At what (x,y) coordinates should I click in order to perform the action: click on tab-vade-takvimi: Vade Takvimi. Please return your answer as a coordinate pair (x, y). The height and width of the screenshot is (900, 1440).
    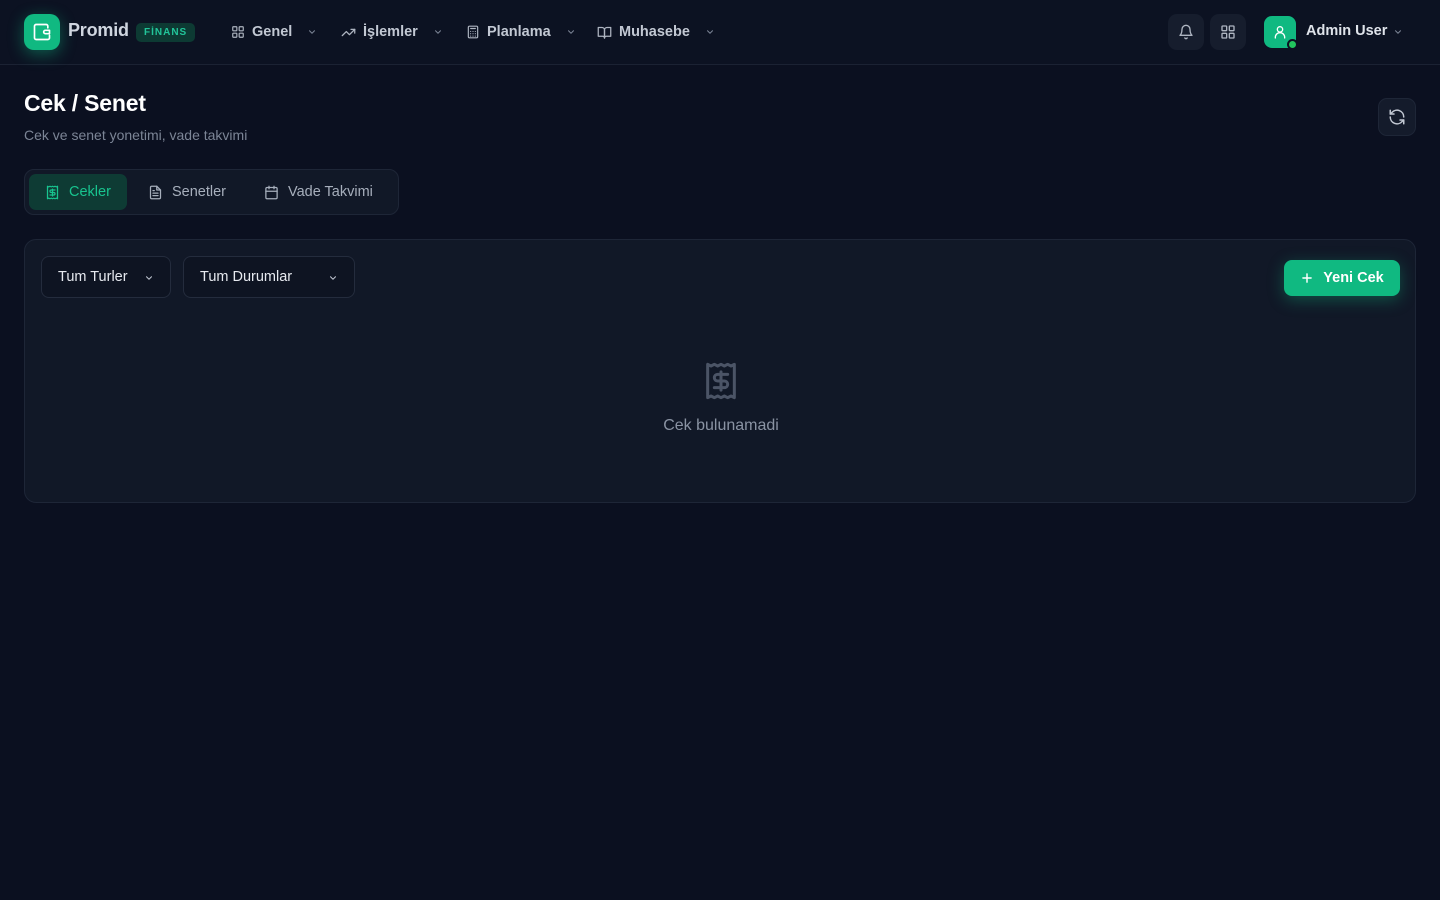
    Looking at the image, I should click on (318, 192).